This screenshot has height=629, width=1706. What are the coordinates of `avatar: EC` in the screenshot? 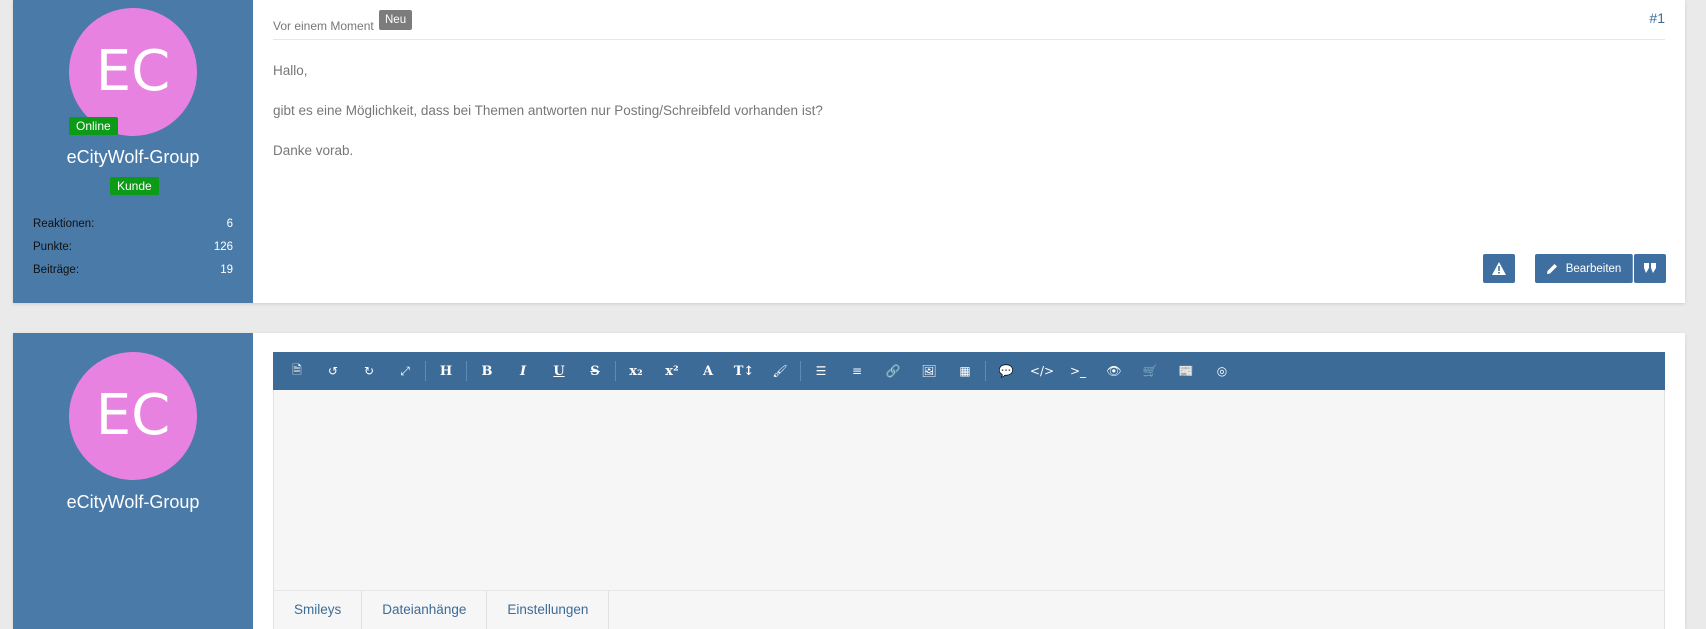 It's located at (133, 416).